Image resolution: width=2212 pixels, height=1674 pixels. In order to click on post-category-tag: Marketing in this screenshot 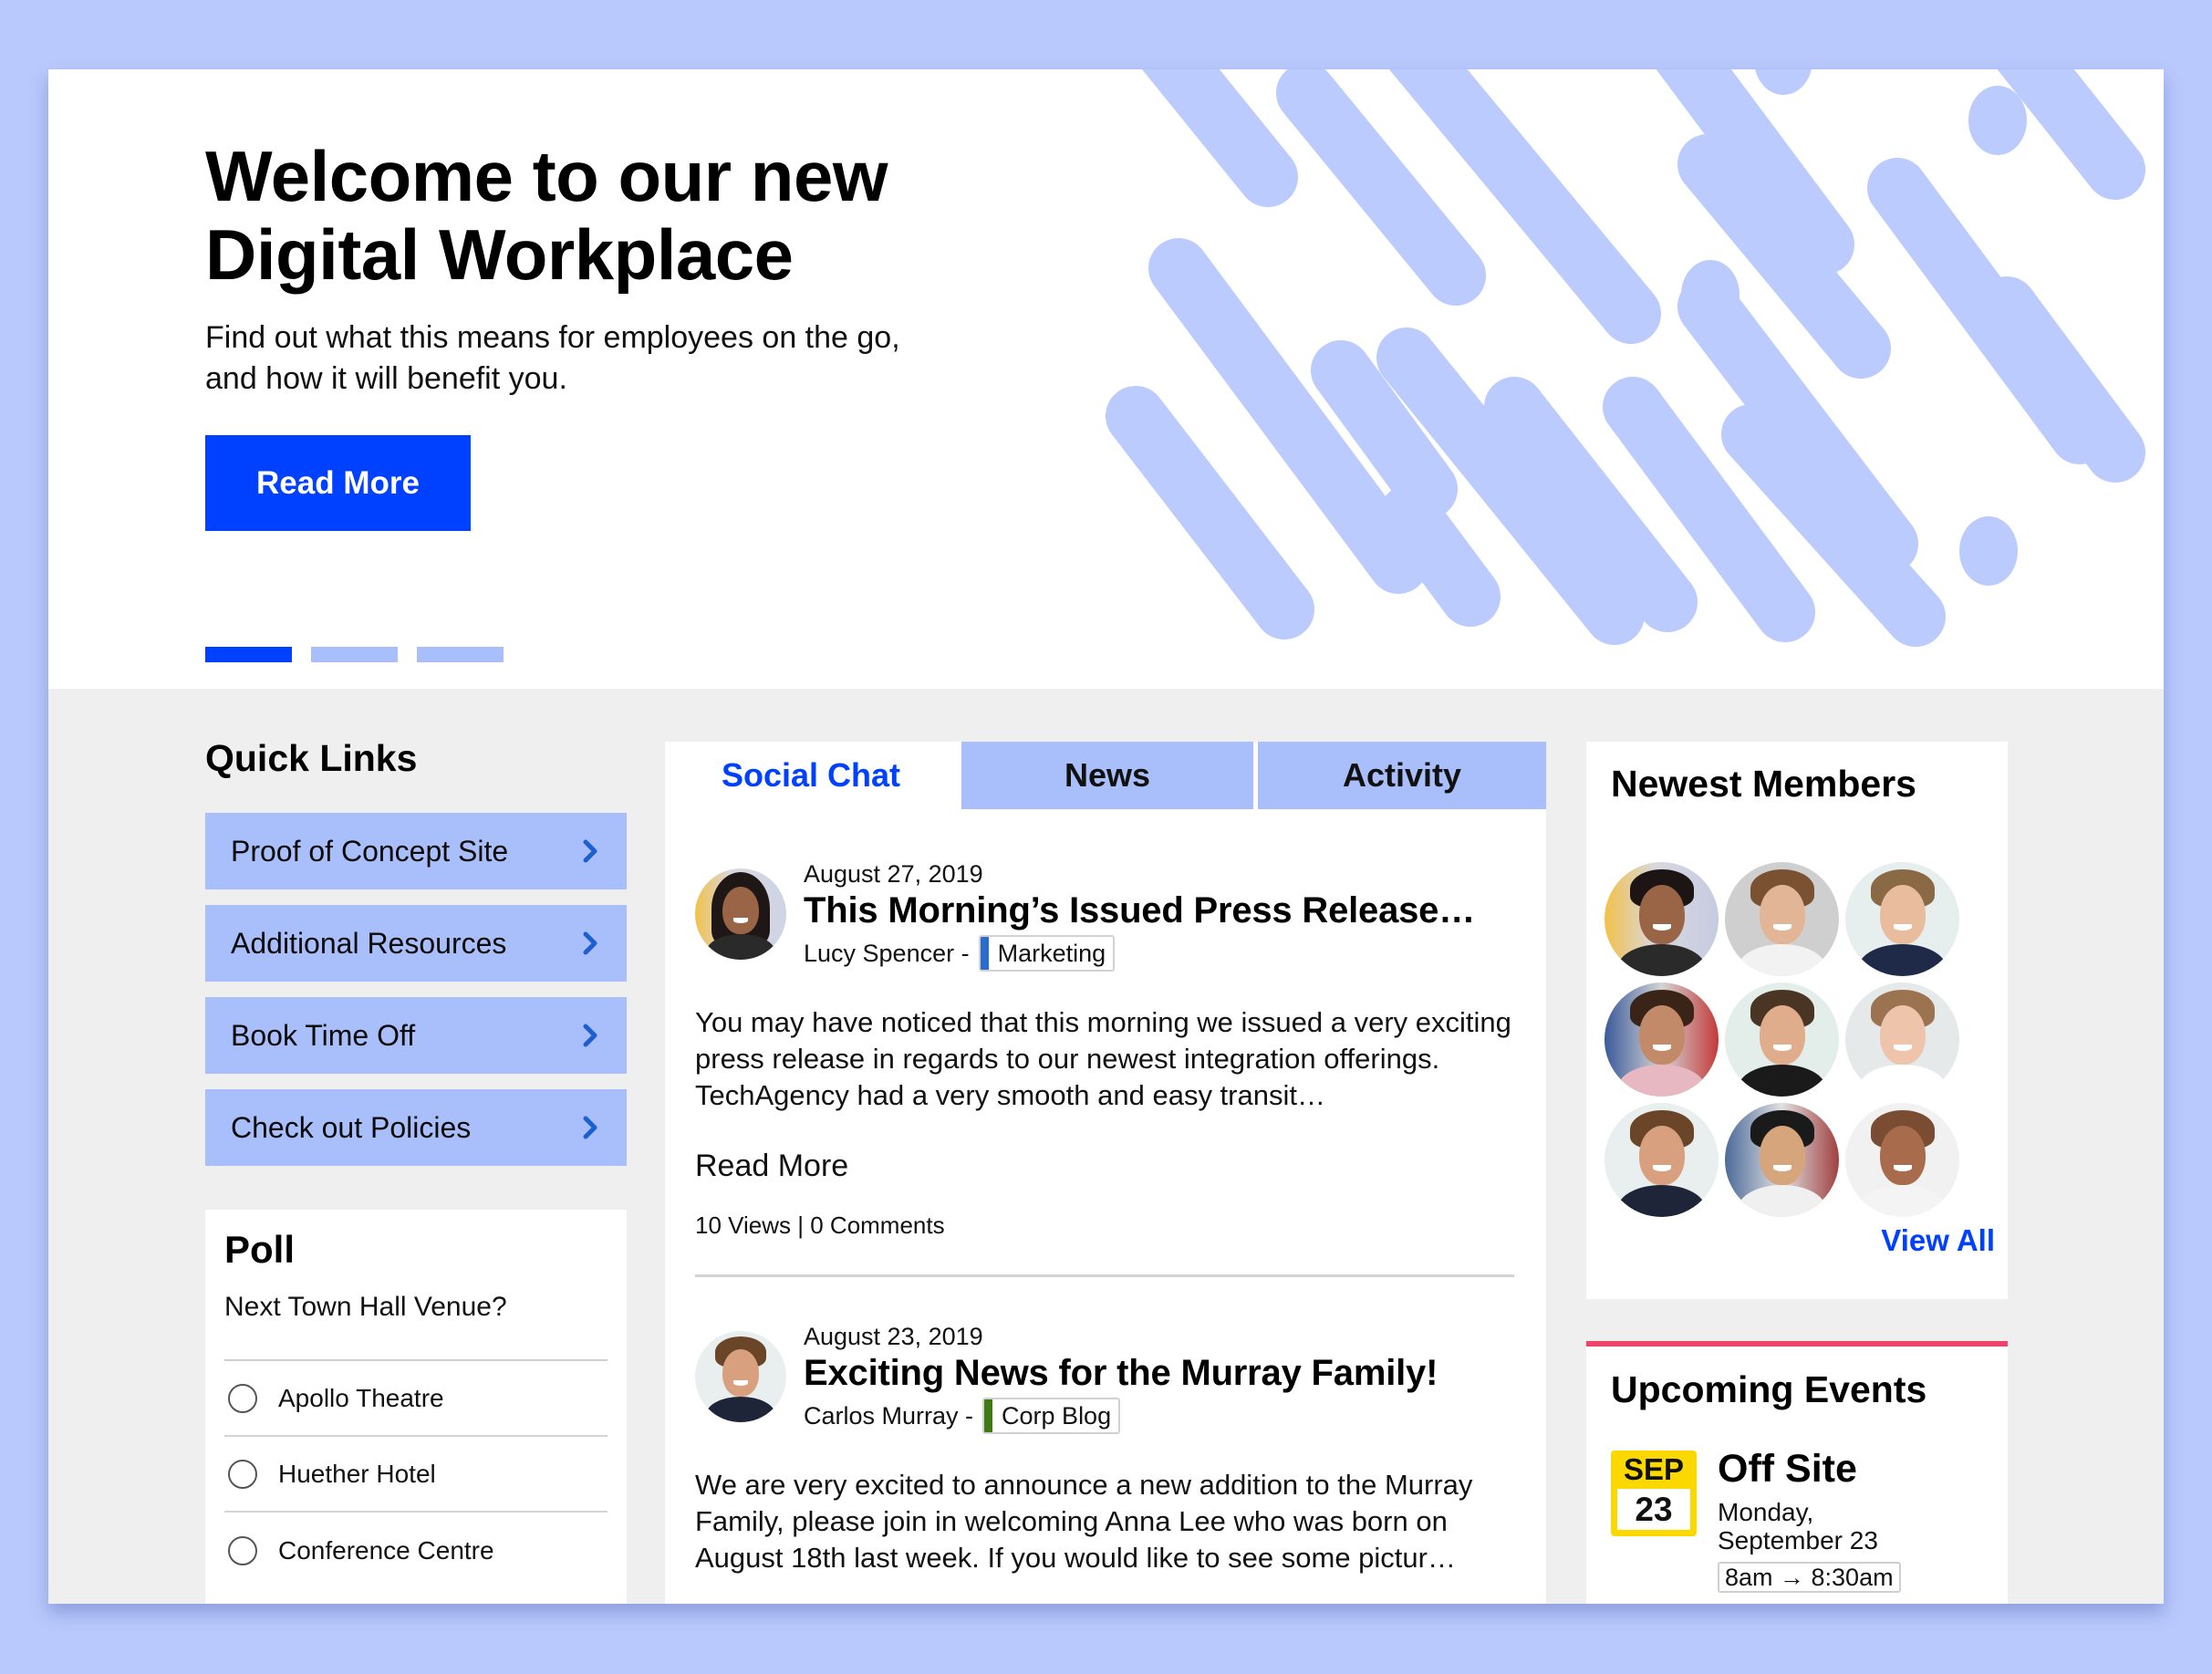, I will do `click(1047, 953)`.